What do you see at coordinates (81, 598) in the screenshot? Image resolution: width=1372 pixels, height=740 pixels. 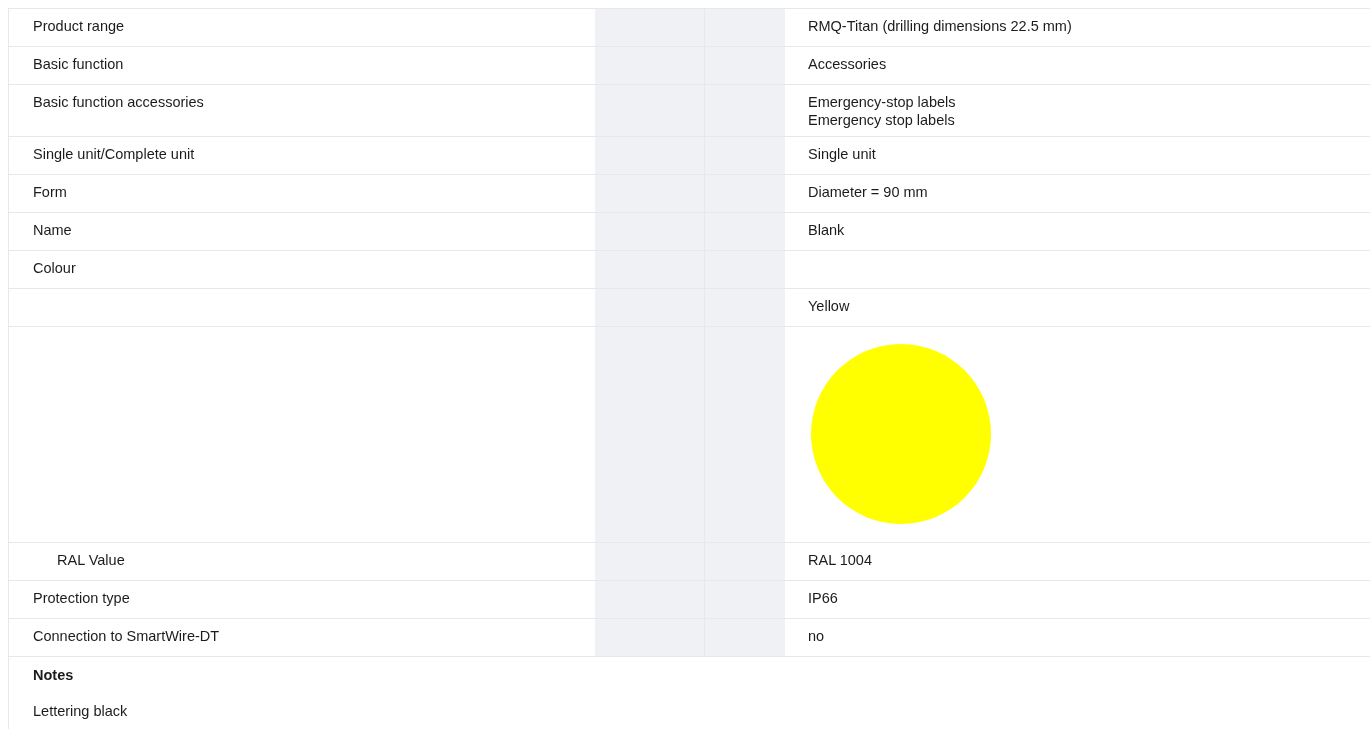 I see `property-label: Protection type` at bounding box center [81, 598].